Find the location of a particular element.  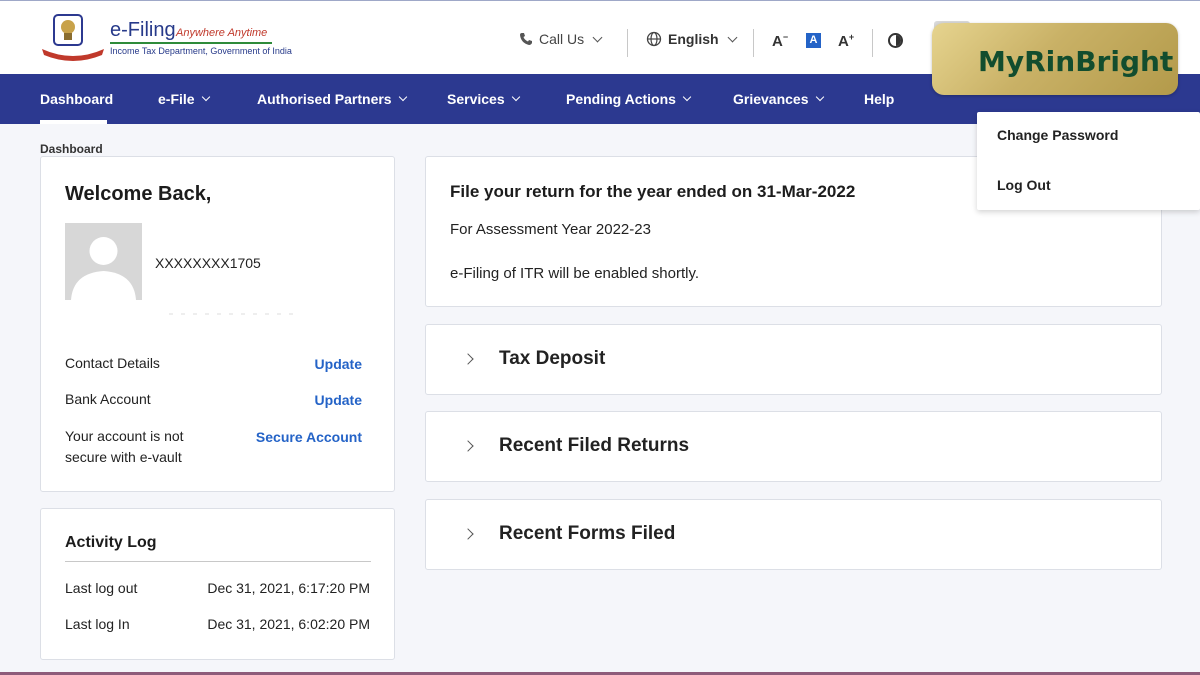

font-increase-button: A+ is located at coordinates (846, 41).